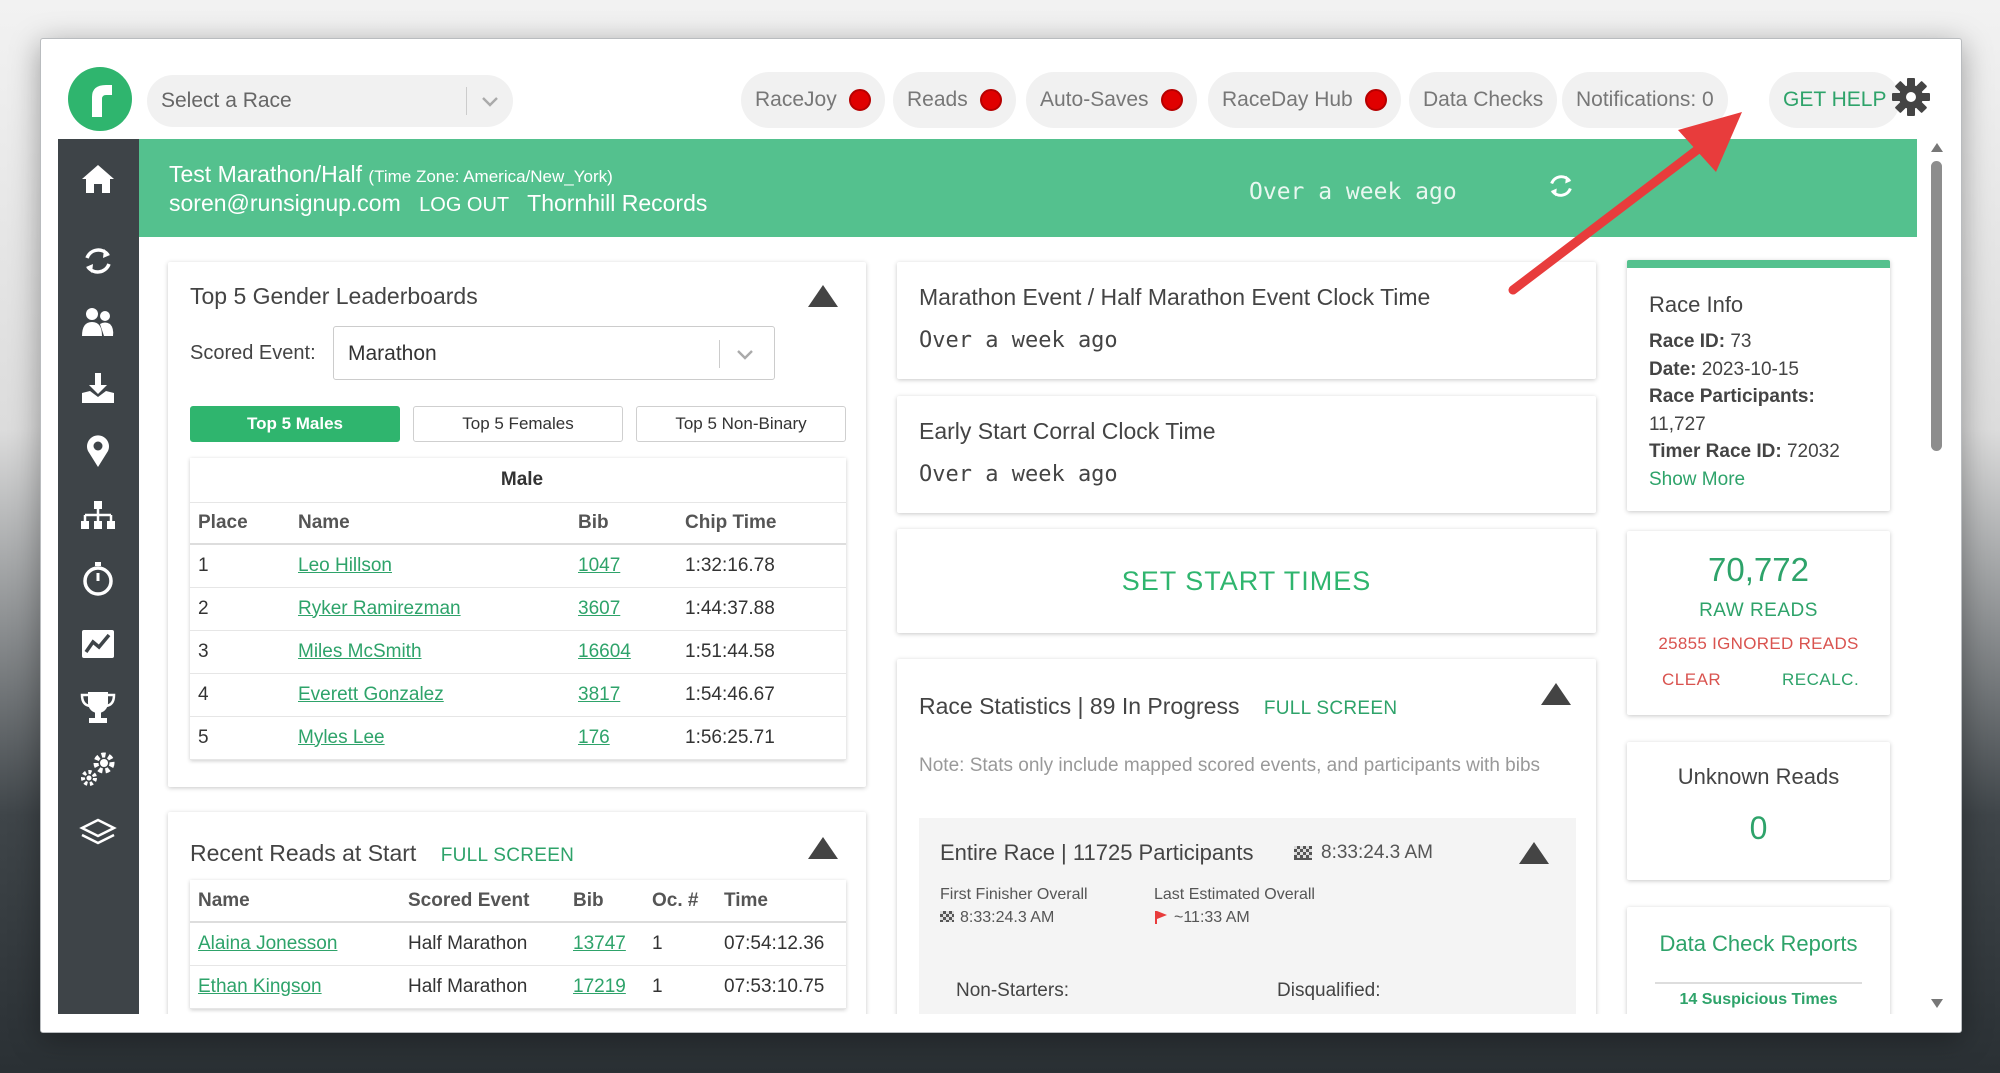 The image size is (2000, 1073). What do you see at coordinates (464, 205) in the screenshot?
I see `logout-link: LOG OUT` at bounding box center [464, 205].